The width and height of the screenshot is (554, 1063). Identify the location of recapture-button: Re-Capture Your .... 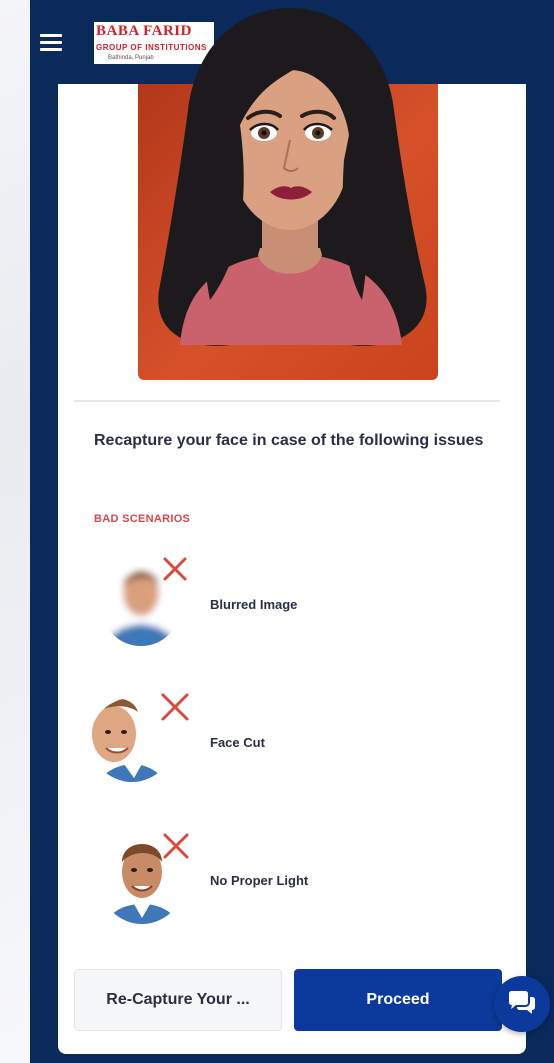
(178, 1000).